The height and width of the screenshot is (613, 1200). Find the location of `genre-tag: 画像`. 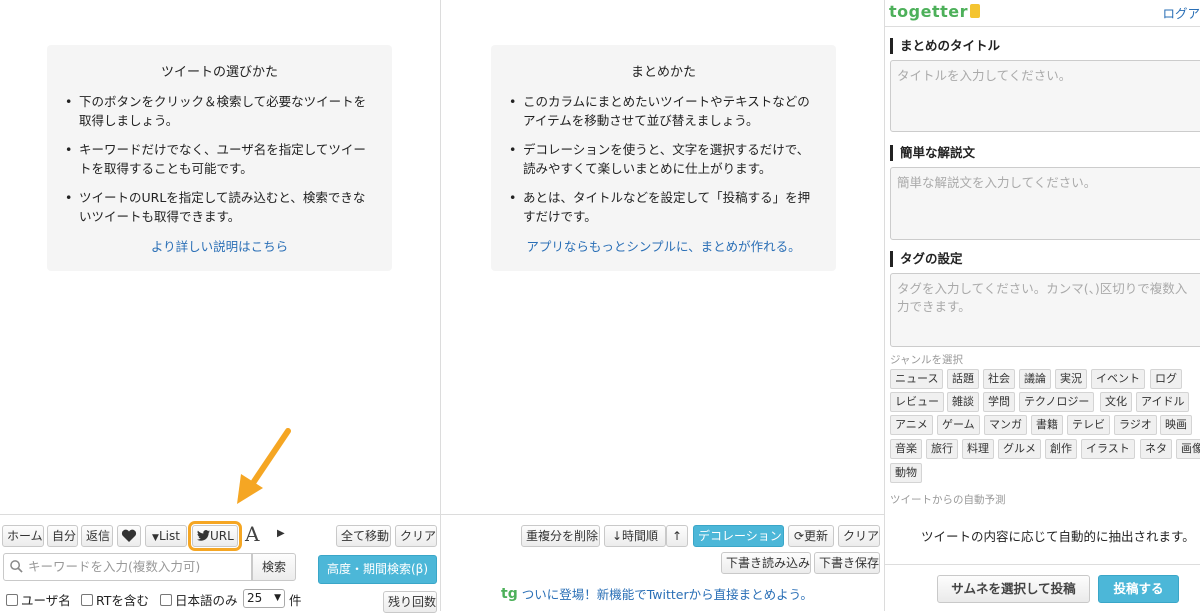

genre-tag: 画像 is located at coordinates (1188, 449).